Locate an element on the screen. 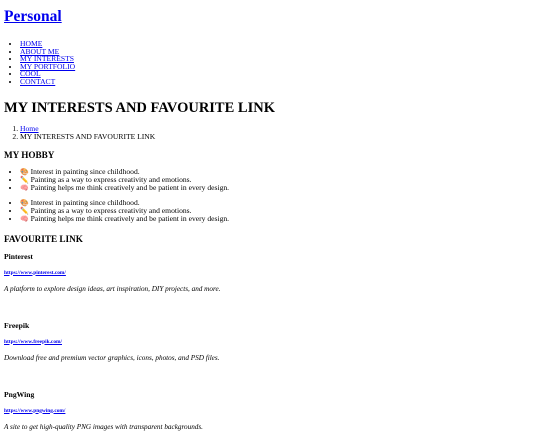  link-name: Freepik is located at coordinates (17, 325).